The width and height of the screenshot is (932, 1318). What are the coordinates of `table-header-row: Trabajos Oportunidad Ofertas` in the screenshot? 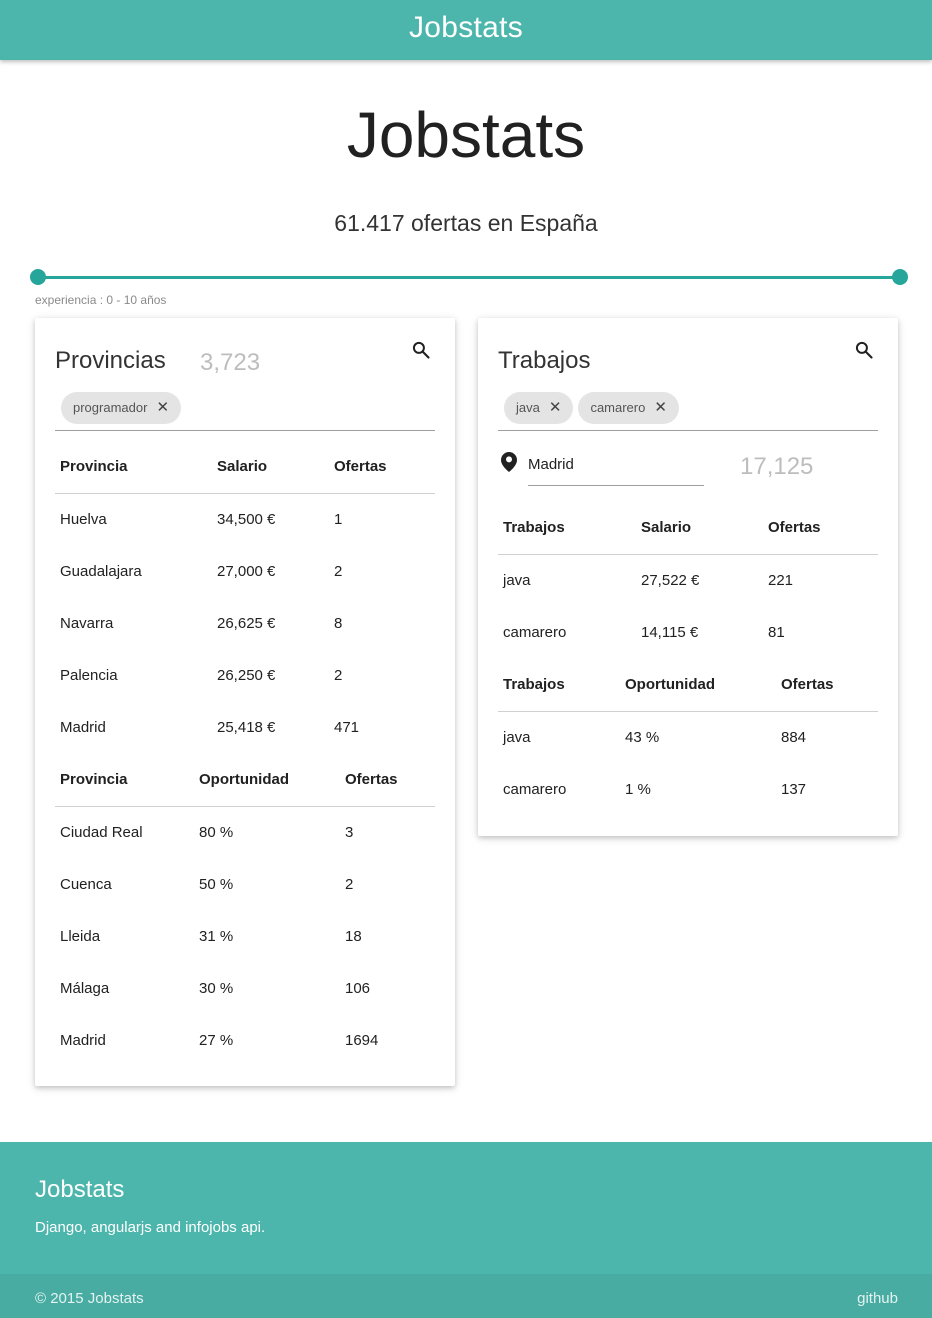 It's located at (688, 685).